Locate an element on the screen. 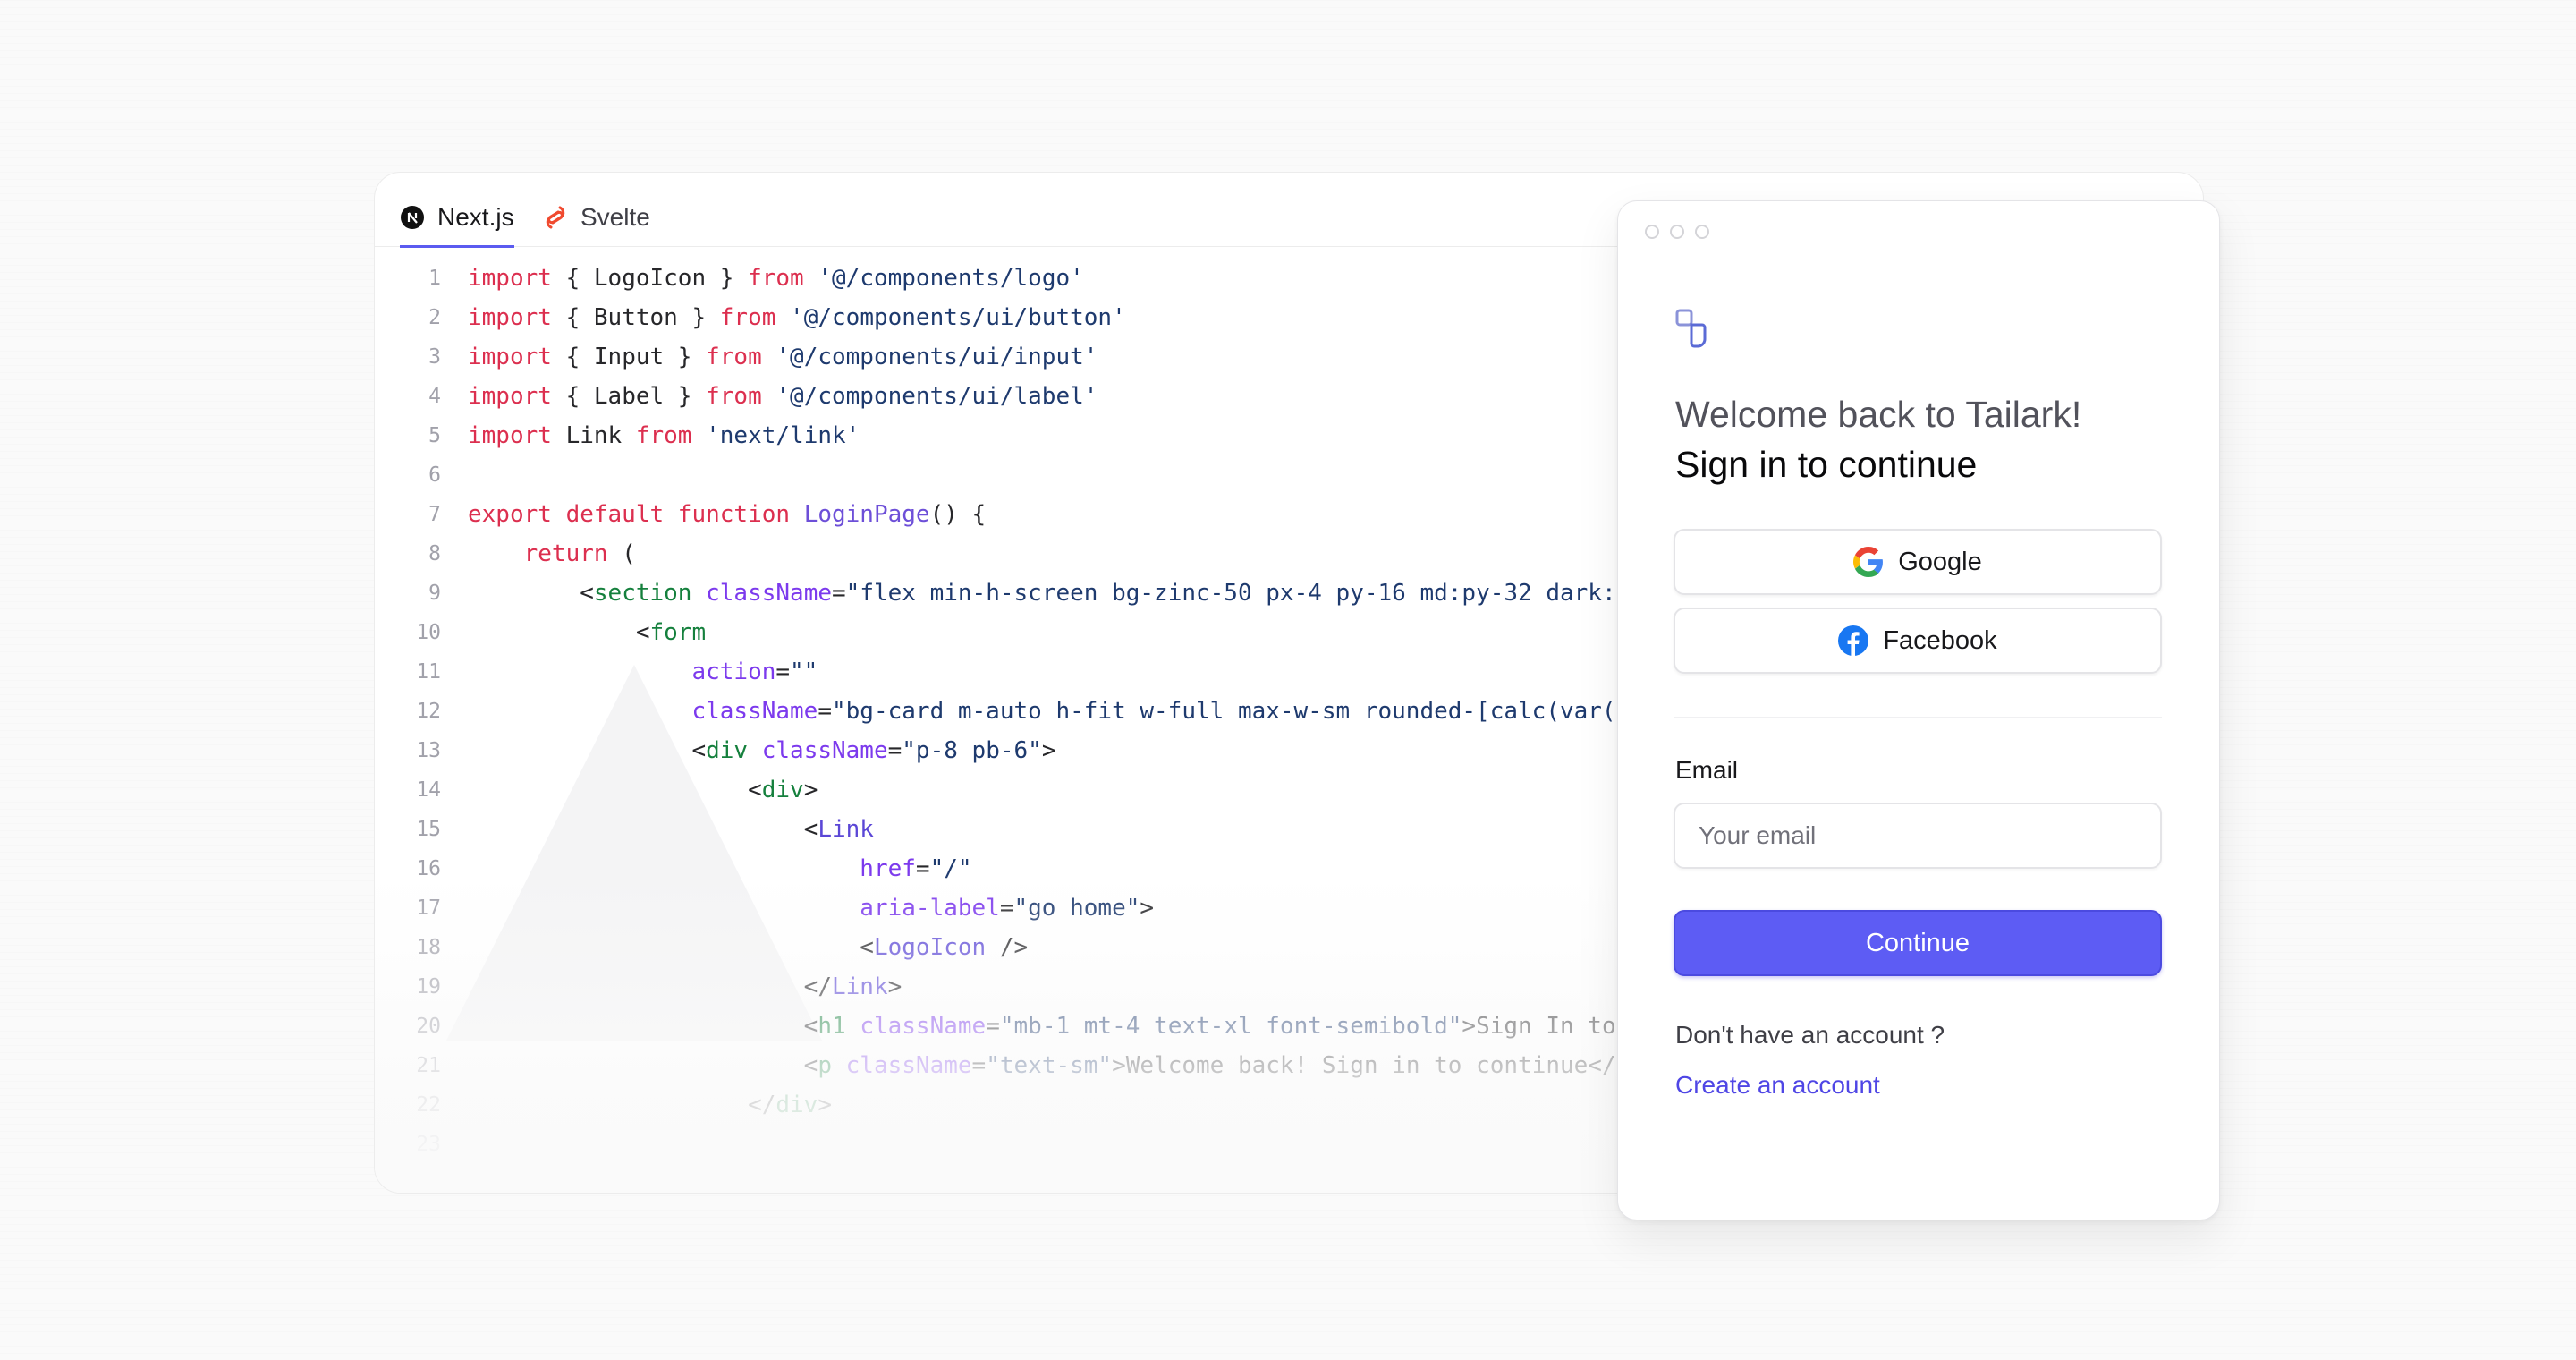 The width and height of the screenshot is (2576, 1360). line-number: 19 is located at coordinates (428, 987).